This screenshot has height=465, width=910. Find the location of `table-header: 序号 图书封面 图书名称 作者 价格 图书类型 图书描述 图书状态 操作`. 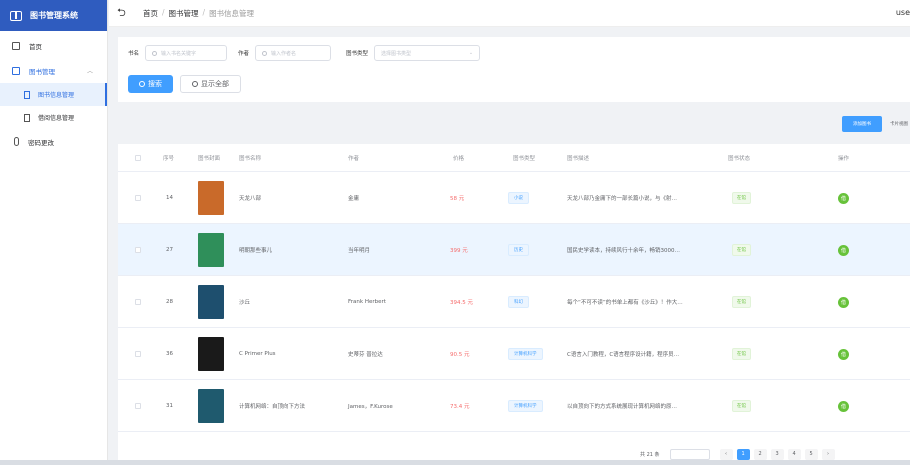

table-header: 序号 图书封面 图书名称 作者 价格 图书类型 图书描述 图书状态 操作 is located at coordinates (514, 158).